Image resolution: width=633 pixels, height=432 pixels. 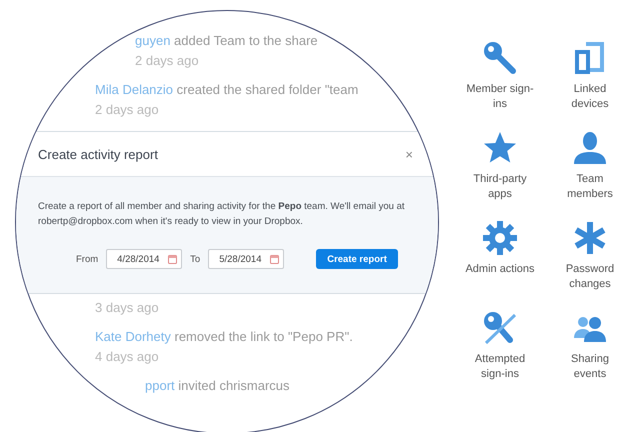 What do you see at coordinates (127, 307) in the screenshot?
I see `activity-time: 3 days ago` at bounding box center [127, 307].